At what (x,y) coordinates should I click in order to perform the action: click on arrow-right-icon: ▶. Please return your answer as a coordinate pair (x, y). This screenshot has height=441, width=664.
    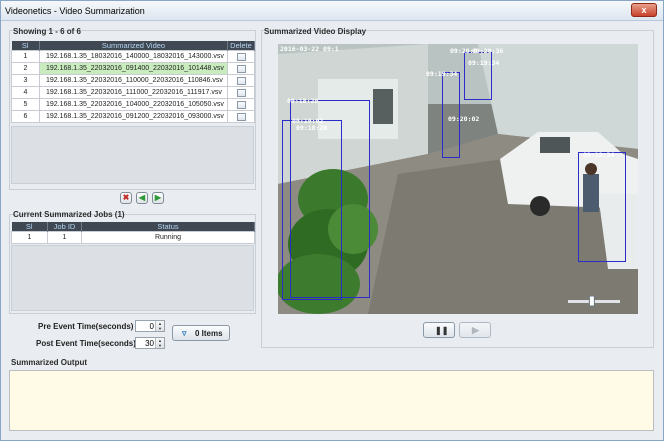
    Looking at the image, I should click on (158, 197).